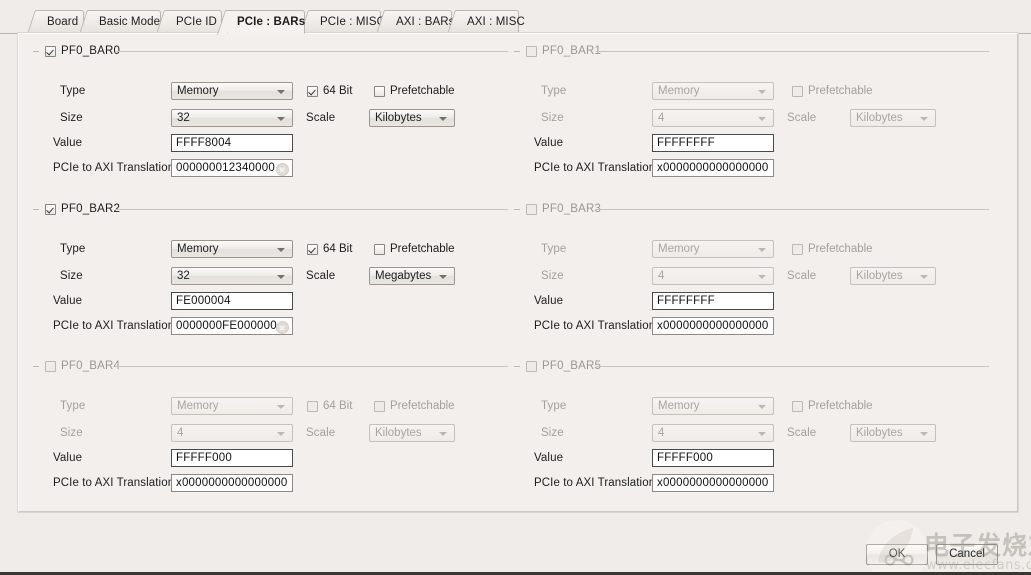 The width and height of the screenshot is (1031, 575). What do you see at coordinates (312, 249) in the screenshot?
I see `bit64-checkbox-pf0_bar2` at bounding box center [312, 249].